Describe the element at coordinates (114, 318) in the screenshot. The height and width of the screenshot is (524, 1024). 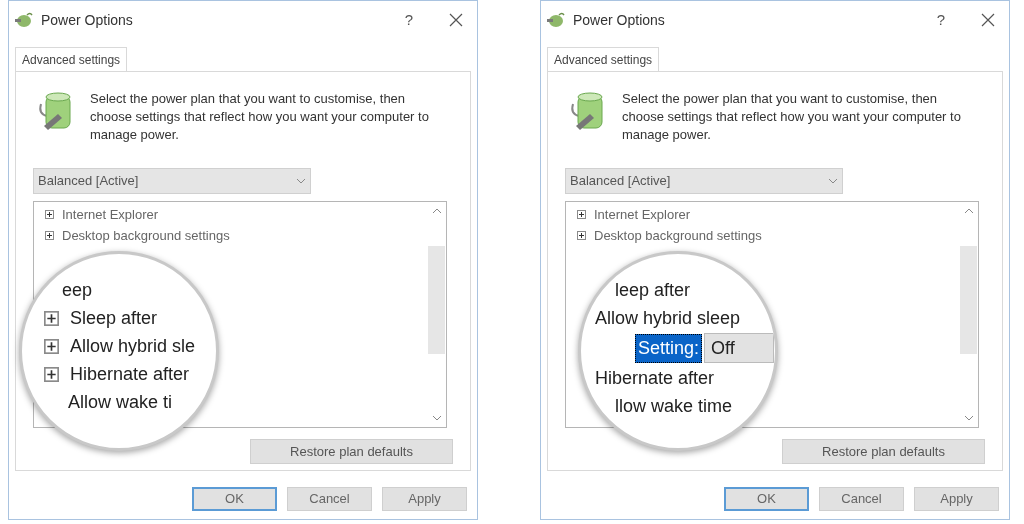
I see `magnified-tree-item: Sleep after` at that location.